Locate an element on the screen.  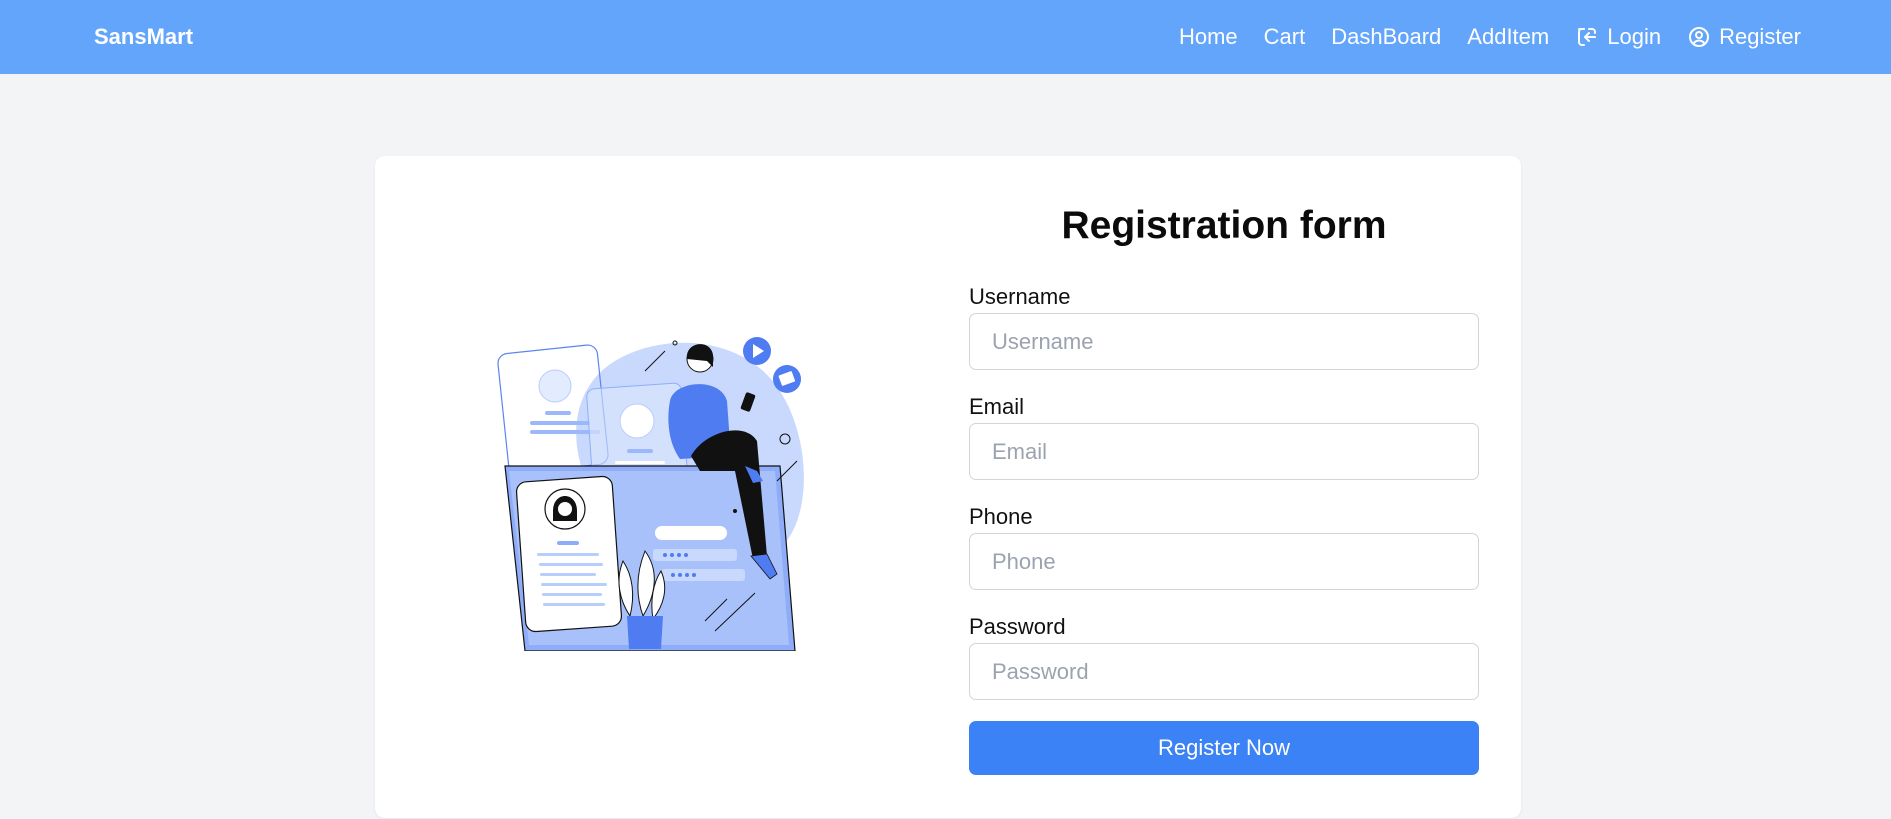
nav-cart-link: Cart is located at coordinates (1285, 37).